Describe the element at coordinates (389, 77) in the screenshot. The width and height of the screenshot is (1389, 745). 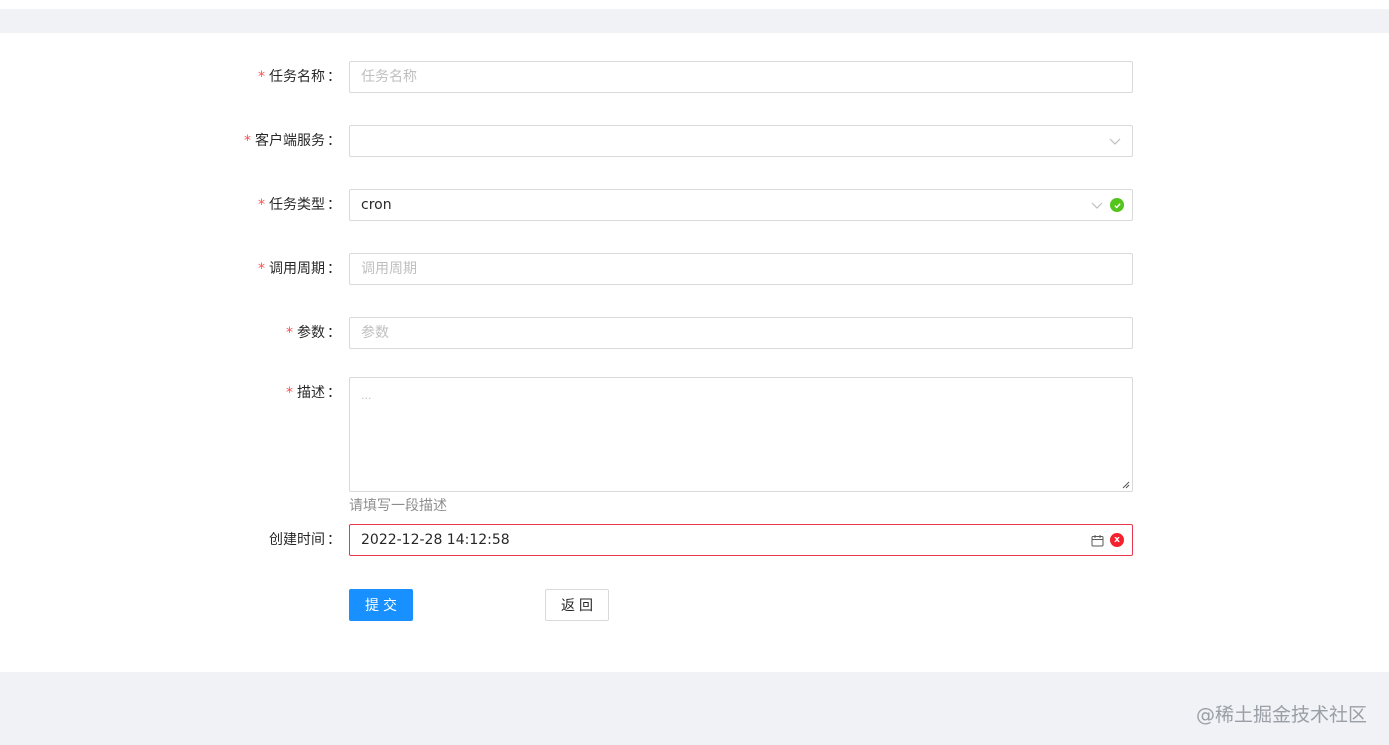
I see `task-name-placeholder: 任务名称` at that location.